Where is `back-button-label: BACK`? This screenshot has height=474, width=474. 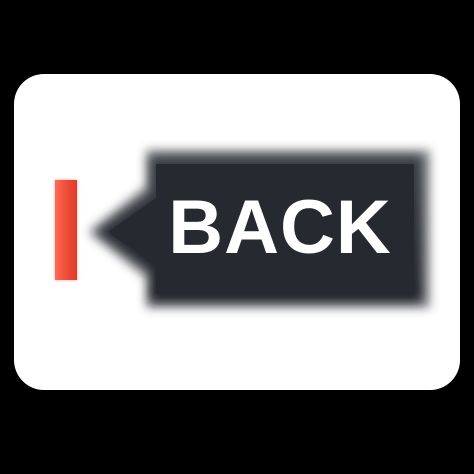
back-button-label: BACK is located at coordinates (280, 227).